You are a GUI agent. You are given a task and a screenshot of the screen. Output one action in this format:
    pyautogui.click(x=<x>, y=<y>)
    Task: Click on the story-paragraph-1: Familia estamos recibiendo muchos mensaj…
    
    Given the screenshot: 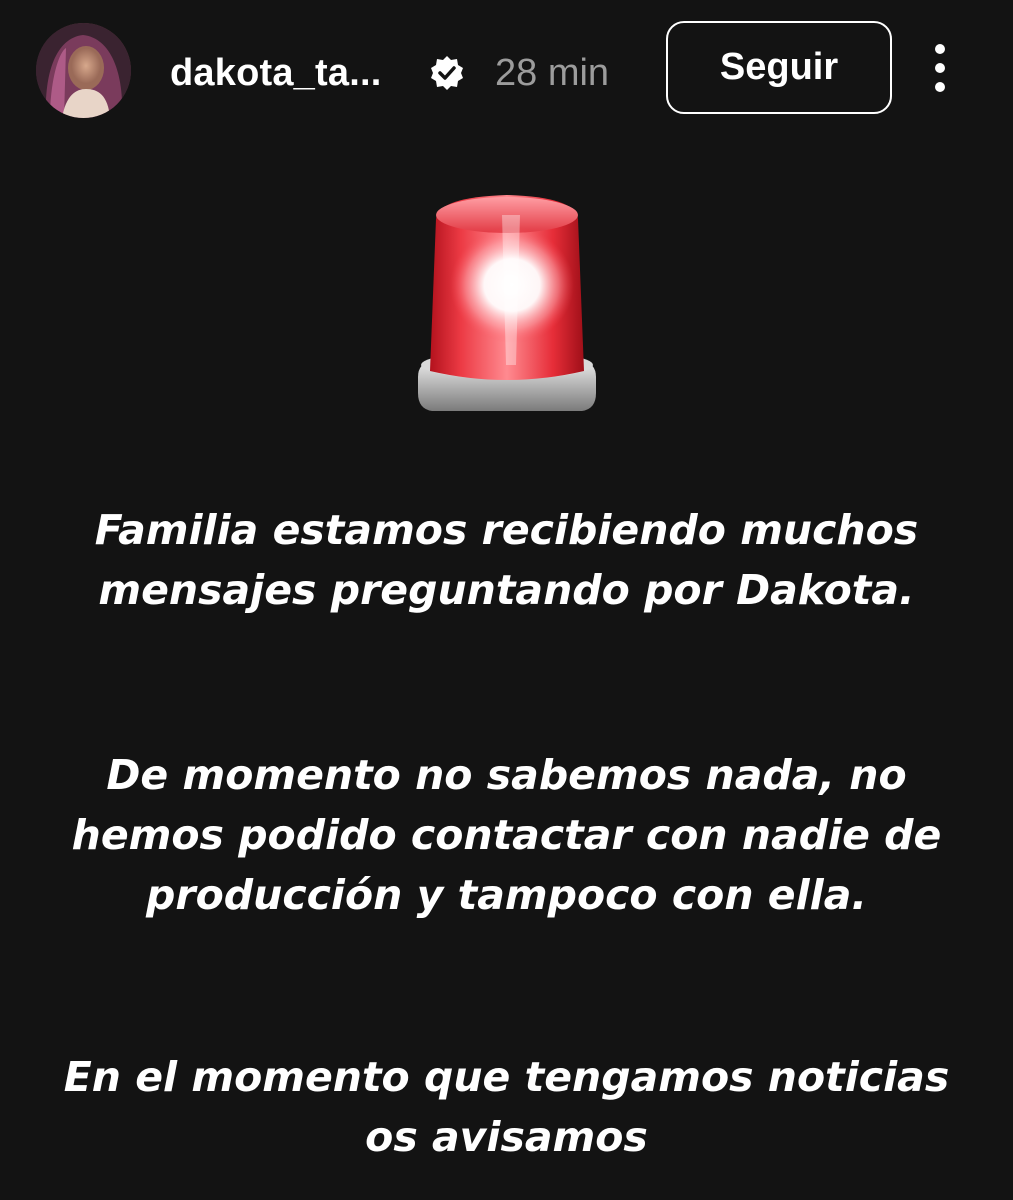 What is the action you would take?
    pyautogui.click(x=506, y=560)
    